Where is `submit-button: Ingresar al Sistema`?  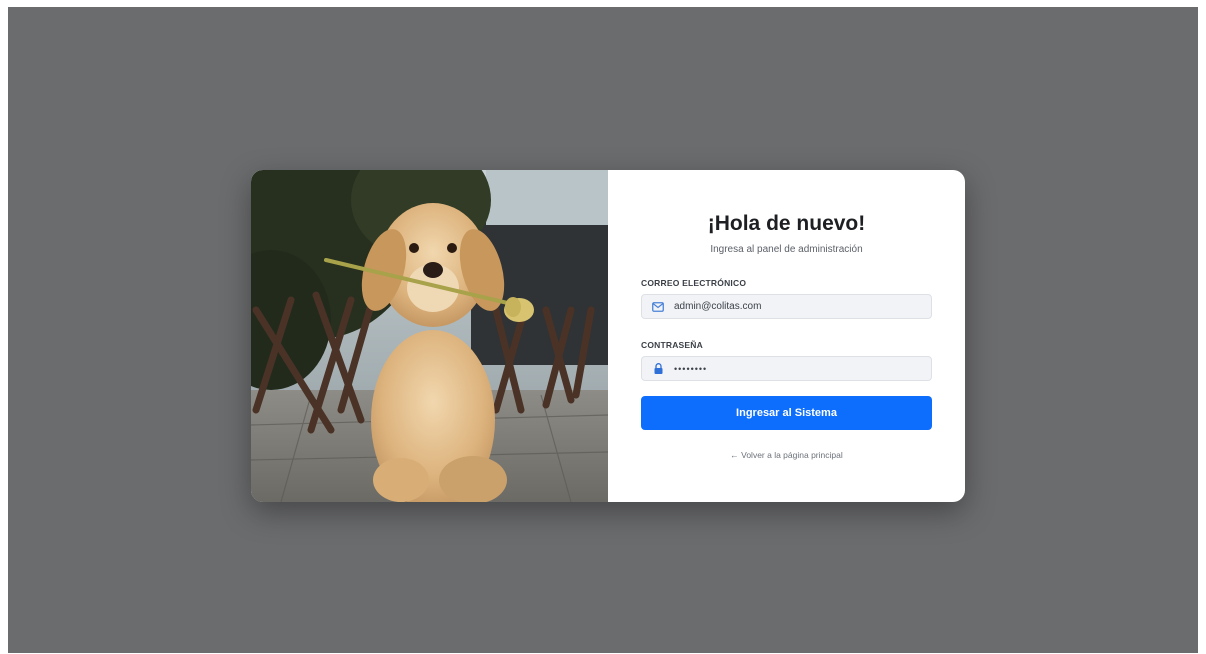 submit-button: Ingresar al Sistema is located at coordinates (786, 413).